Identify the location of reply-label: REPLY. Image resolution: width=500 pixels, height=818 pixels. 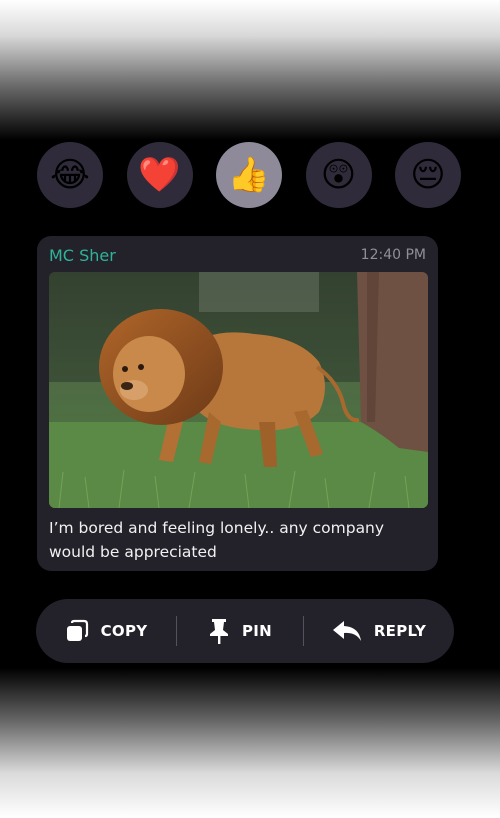
(400, 631).